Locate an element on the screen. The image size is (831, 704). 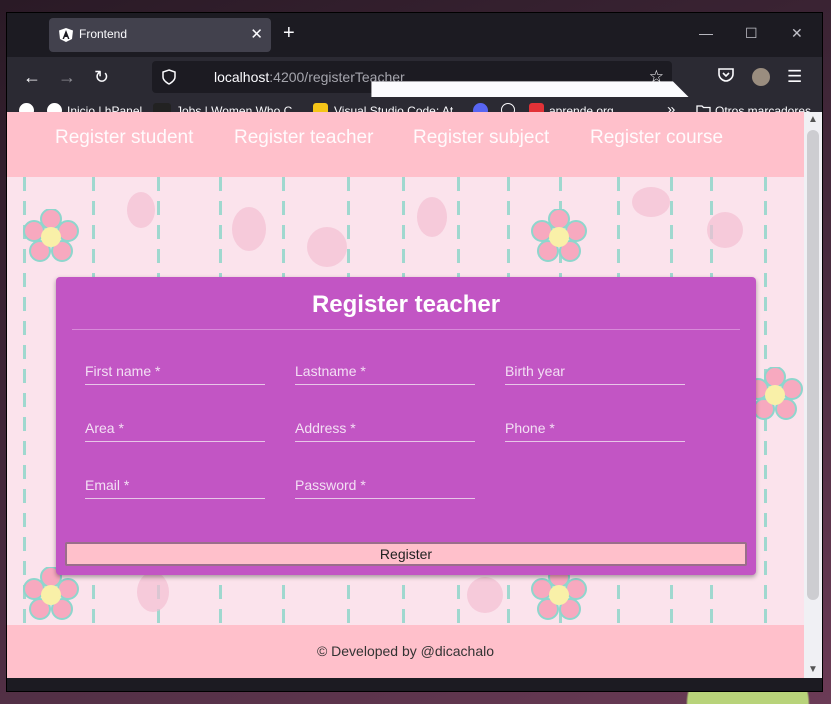
tab-frontend: Frontend ✕ is located at coordinates (160, 35).